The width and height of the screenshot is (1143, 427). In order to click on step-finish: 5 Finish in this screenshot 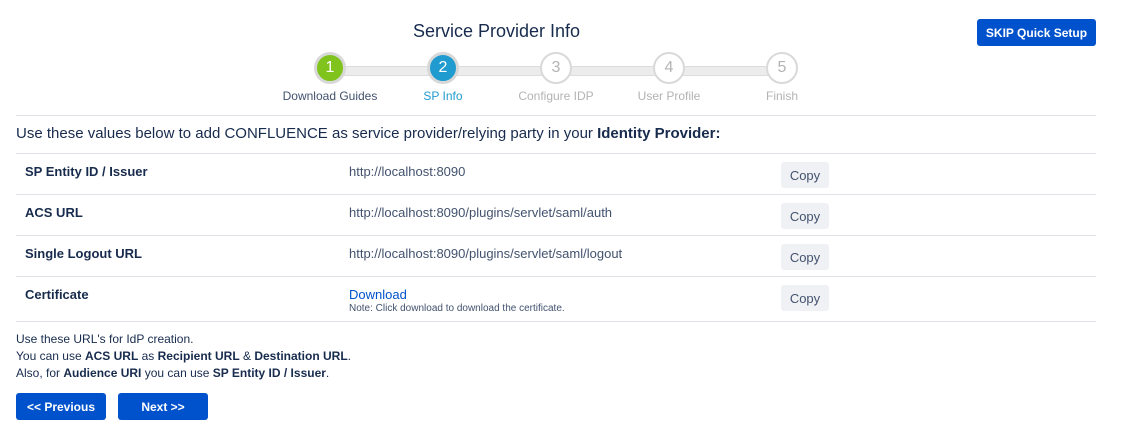, I will do `click(782, 77)`.